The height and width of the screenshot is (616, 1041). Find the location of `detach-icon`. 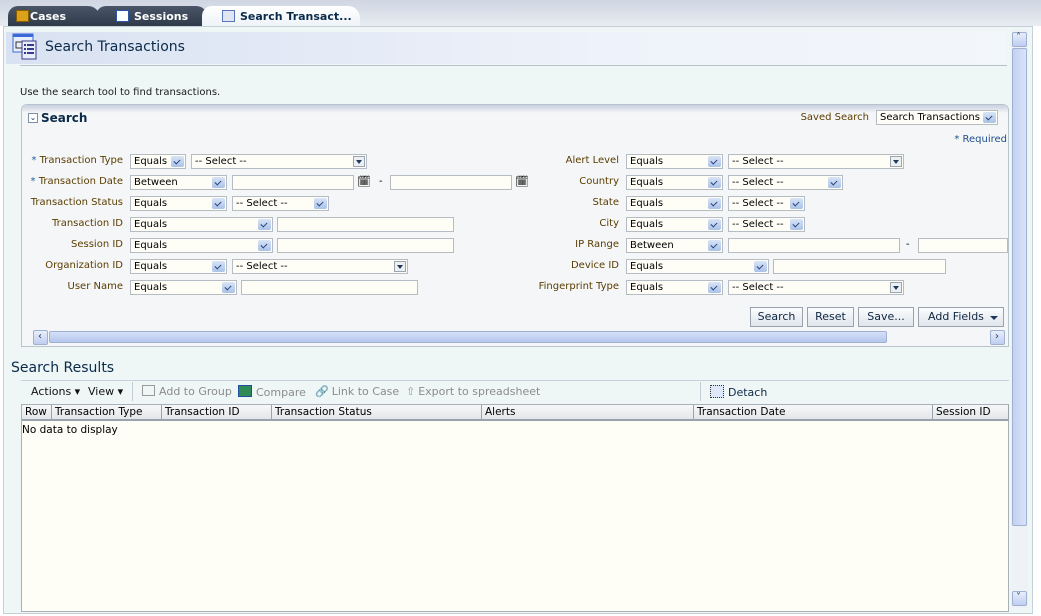

detach-icon is located at coordinates (717, 391).